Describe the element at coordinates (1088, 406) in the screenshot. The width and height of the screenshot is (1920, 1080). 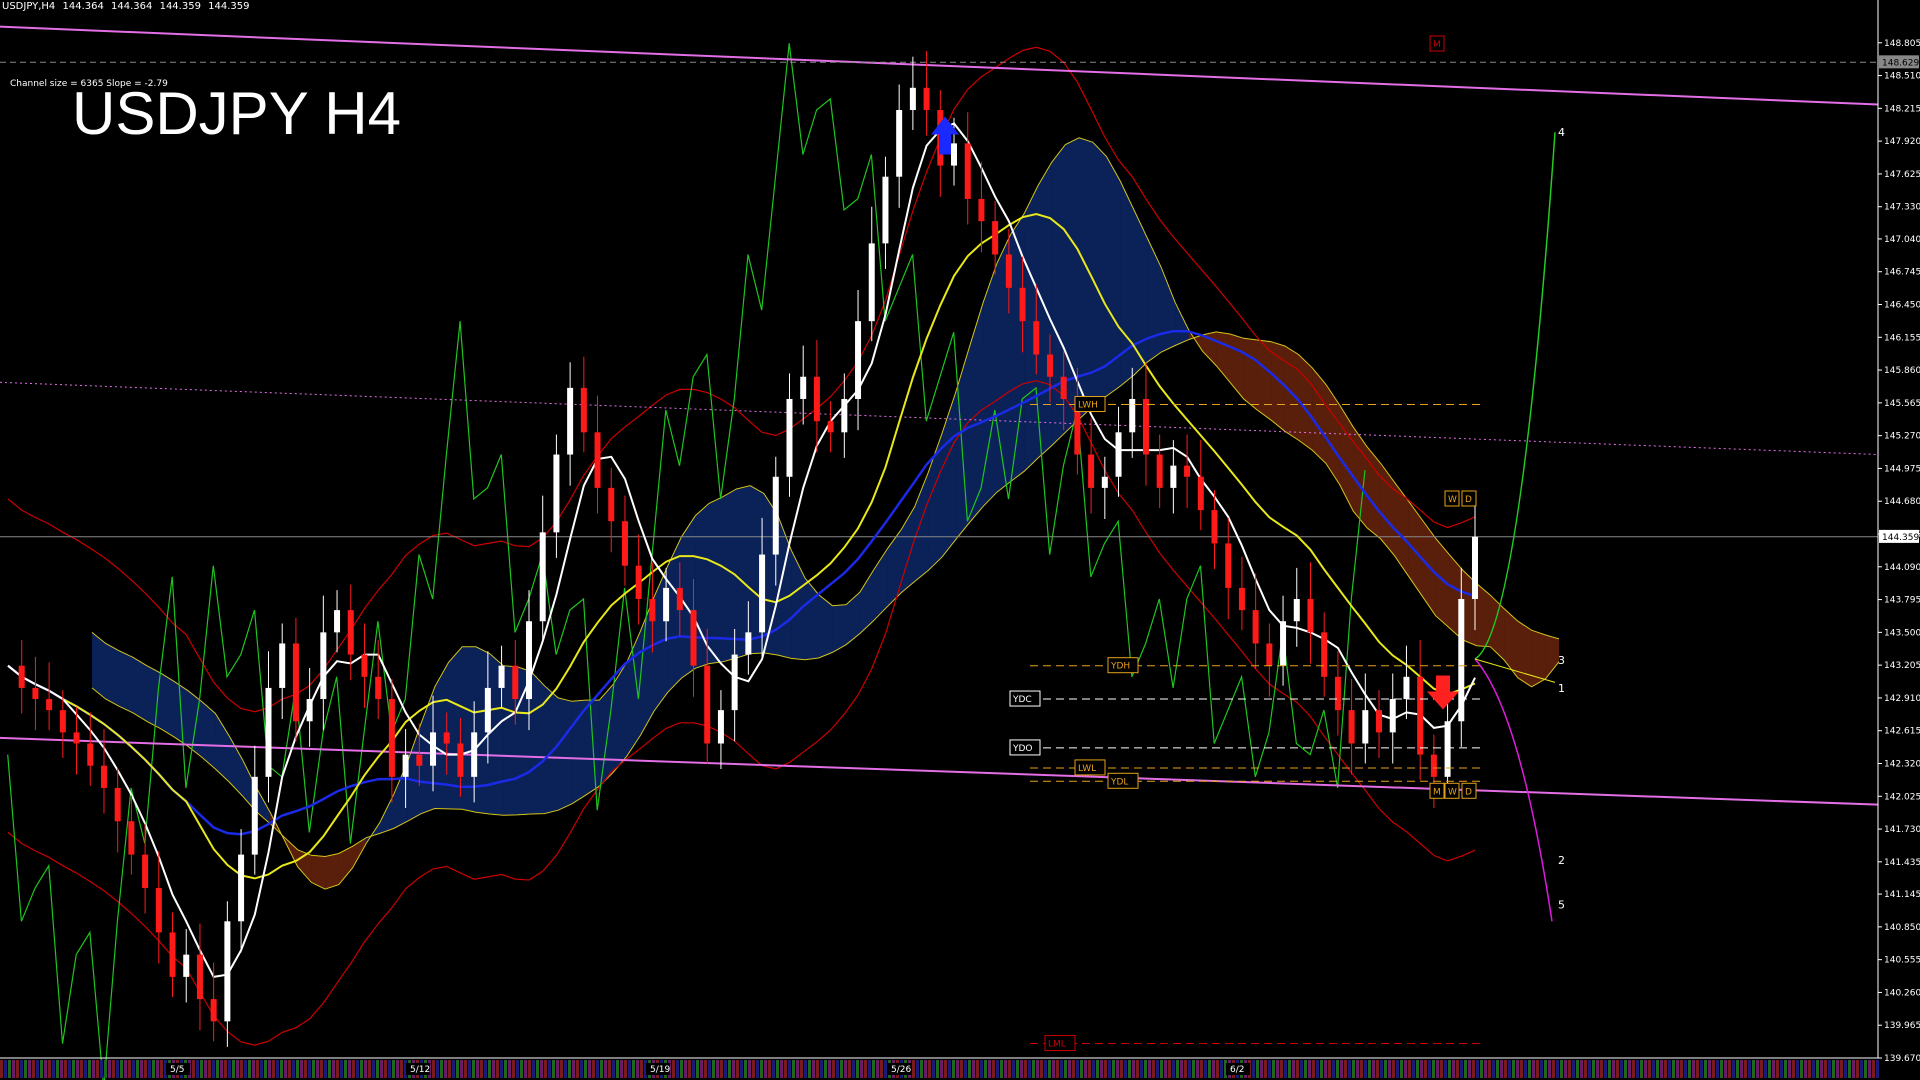
I see `level-label-lwh: LWH` at that location.